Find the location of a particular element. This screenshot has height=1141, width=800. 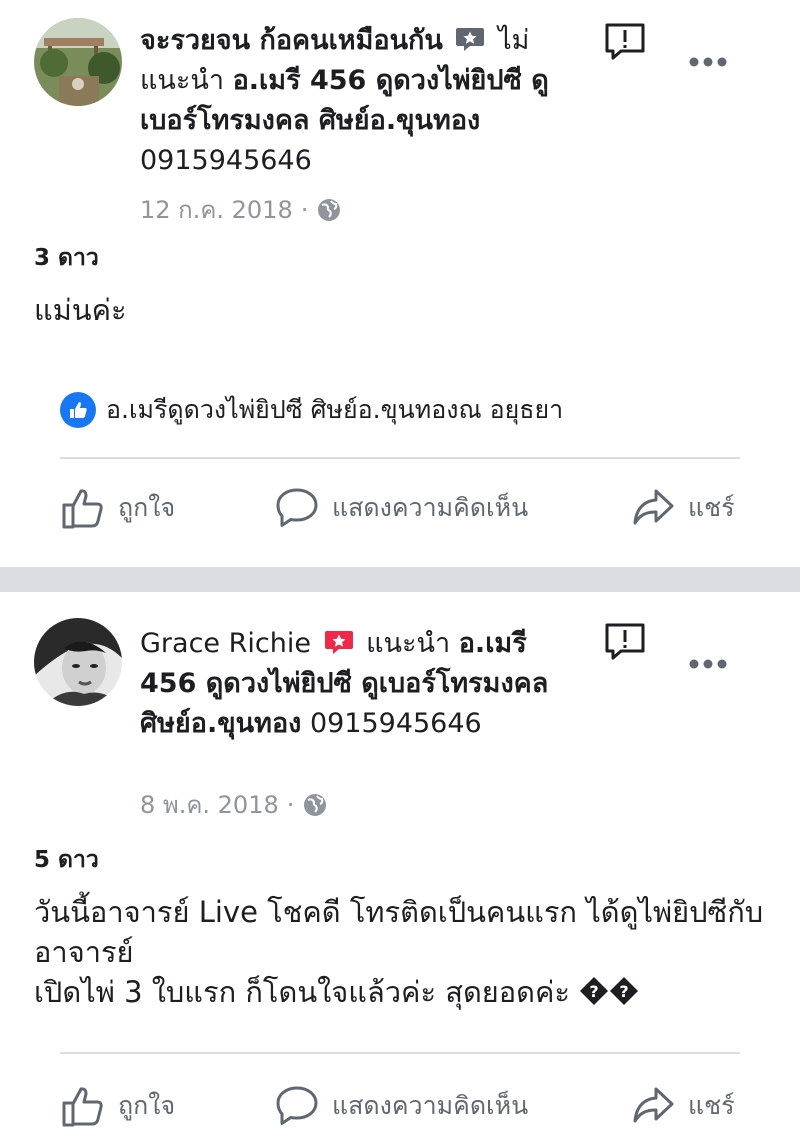

post-meta: 12 ก.ค. 2018 · is located at coordinates (241, 209).